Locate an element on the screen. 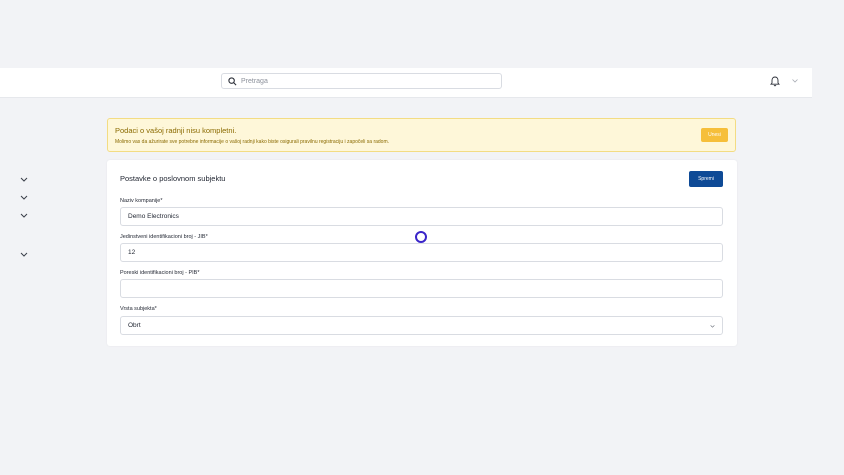  entity-type-value: Obrt is located at coordinates (134, 325).